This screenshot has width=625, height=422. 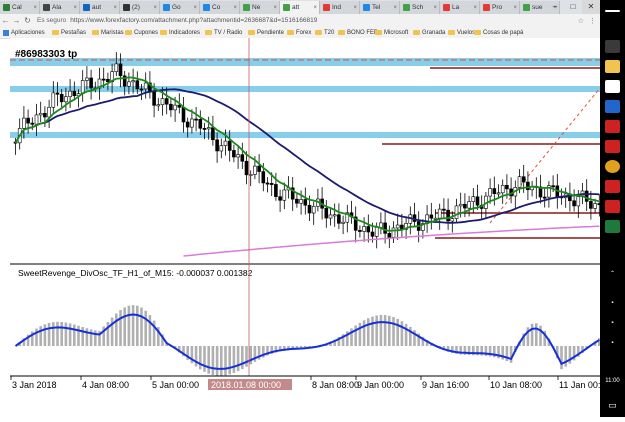 What do you see at coordinates (358, 32) in the screenshot?
I see `bookmark-item: BONO FED` at bounding box center [358, 32].